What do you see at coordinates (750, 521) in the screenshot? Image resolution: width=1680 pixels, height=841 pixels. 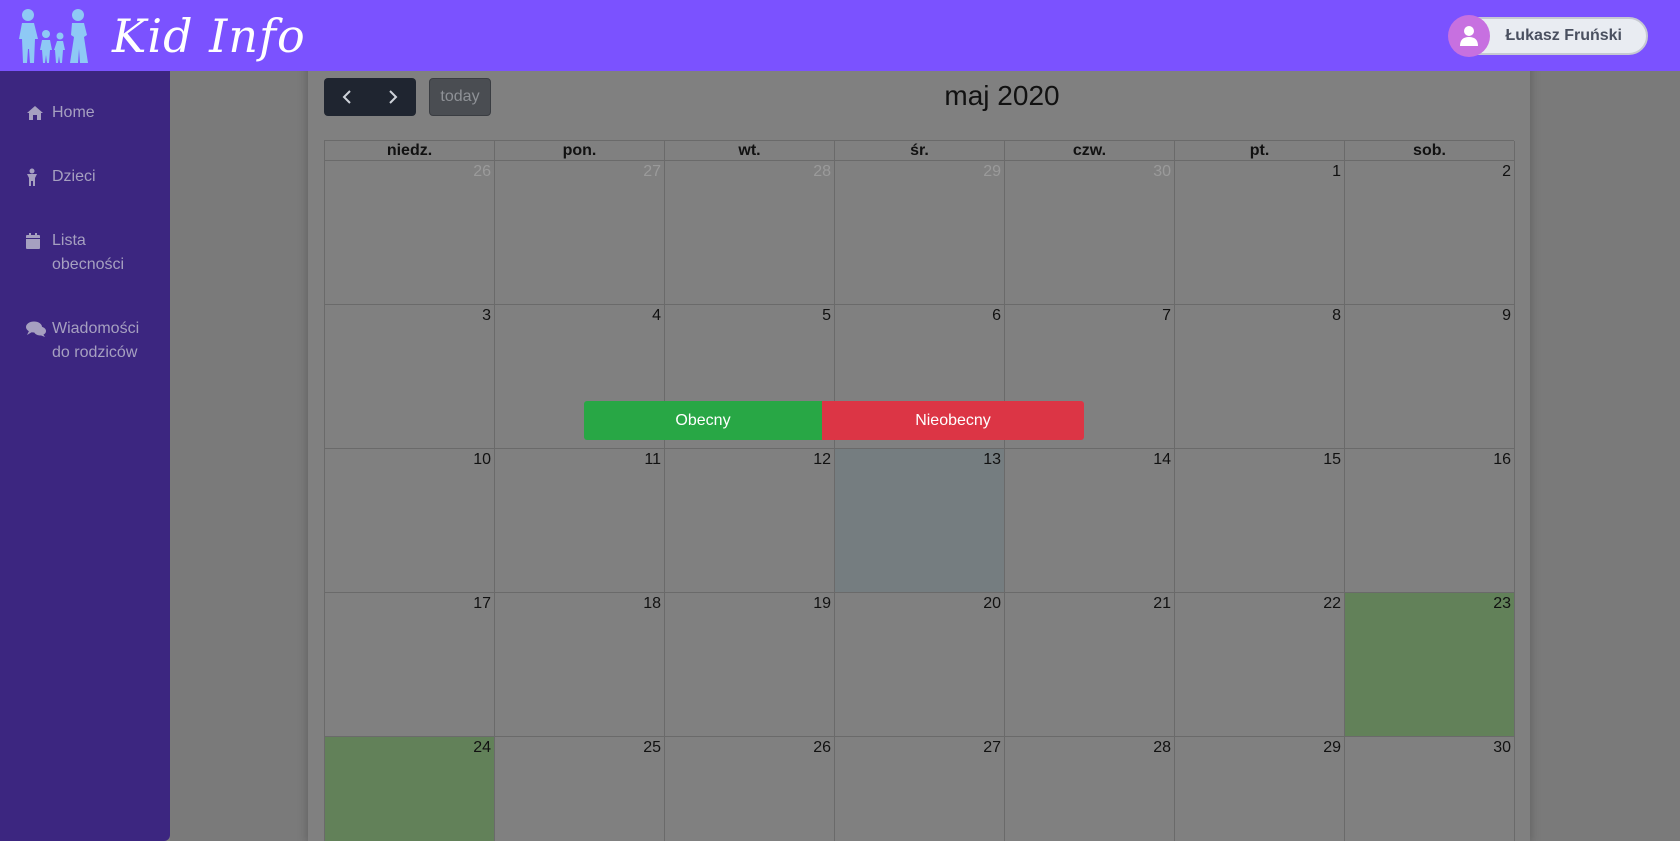 I see `day-cell: 12` at bounding box center [750, 521].